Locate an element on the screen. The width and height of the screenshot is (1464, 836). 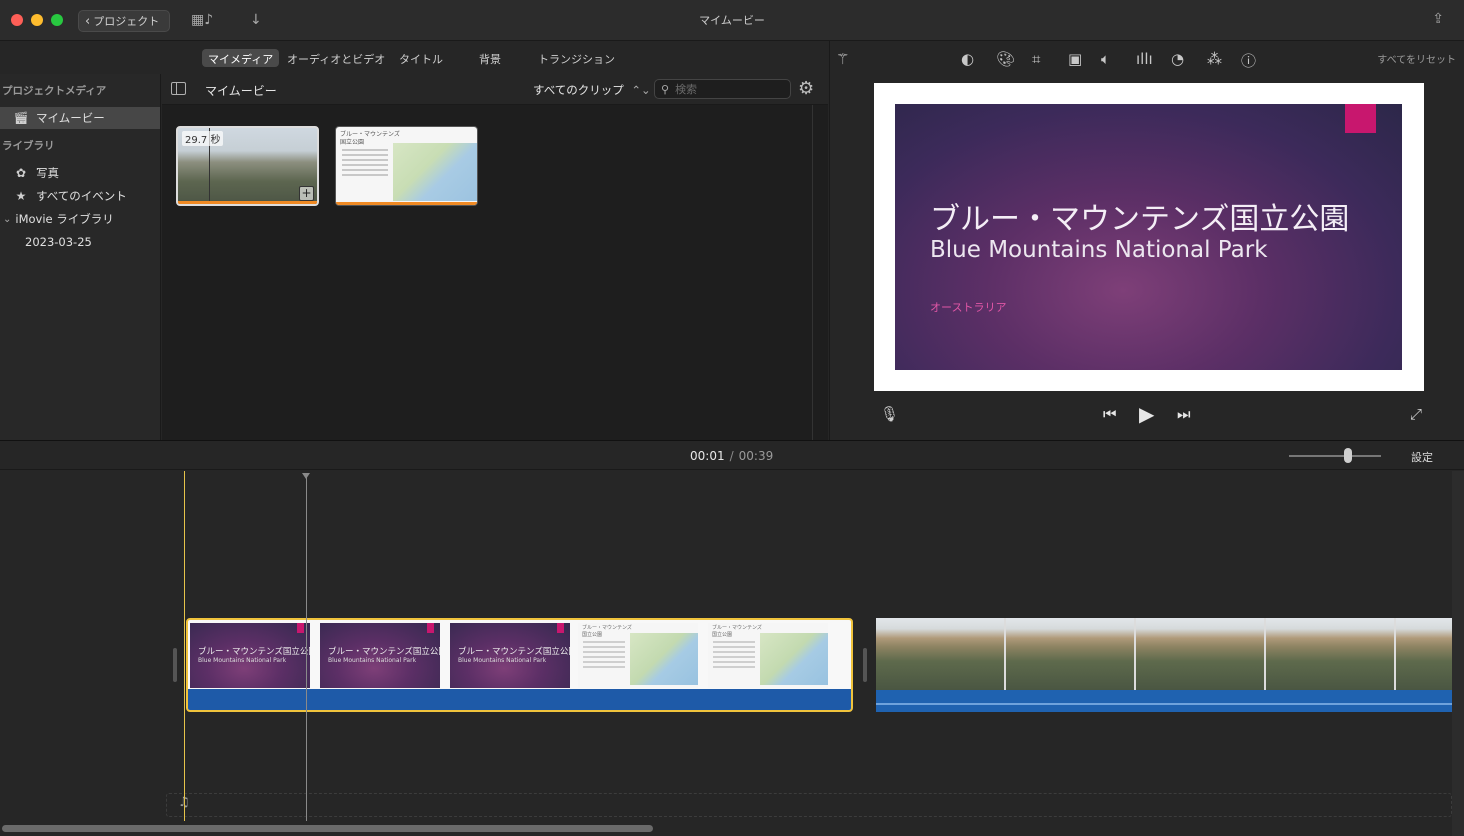
timecode: 00:01 / 00:39 is located at coordinates (731, 456).